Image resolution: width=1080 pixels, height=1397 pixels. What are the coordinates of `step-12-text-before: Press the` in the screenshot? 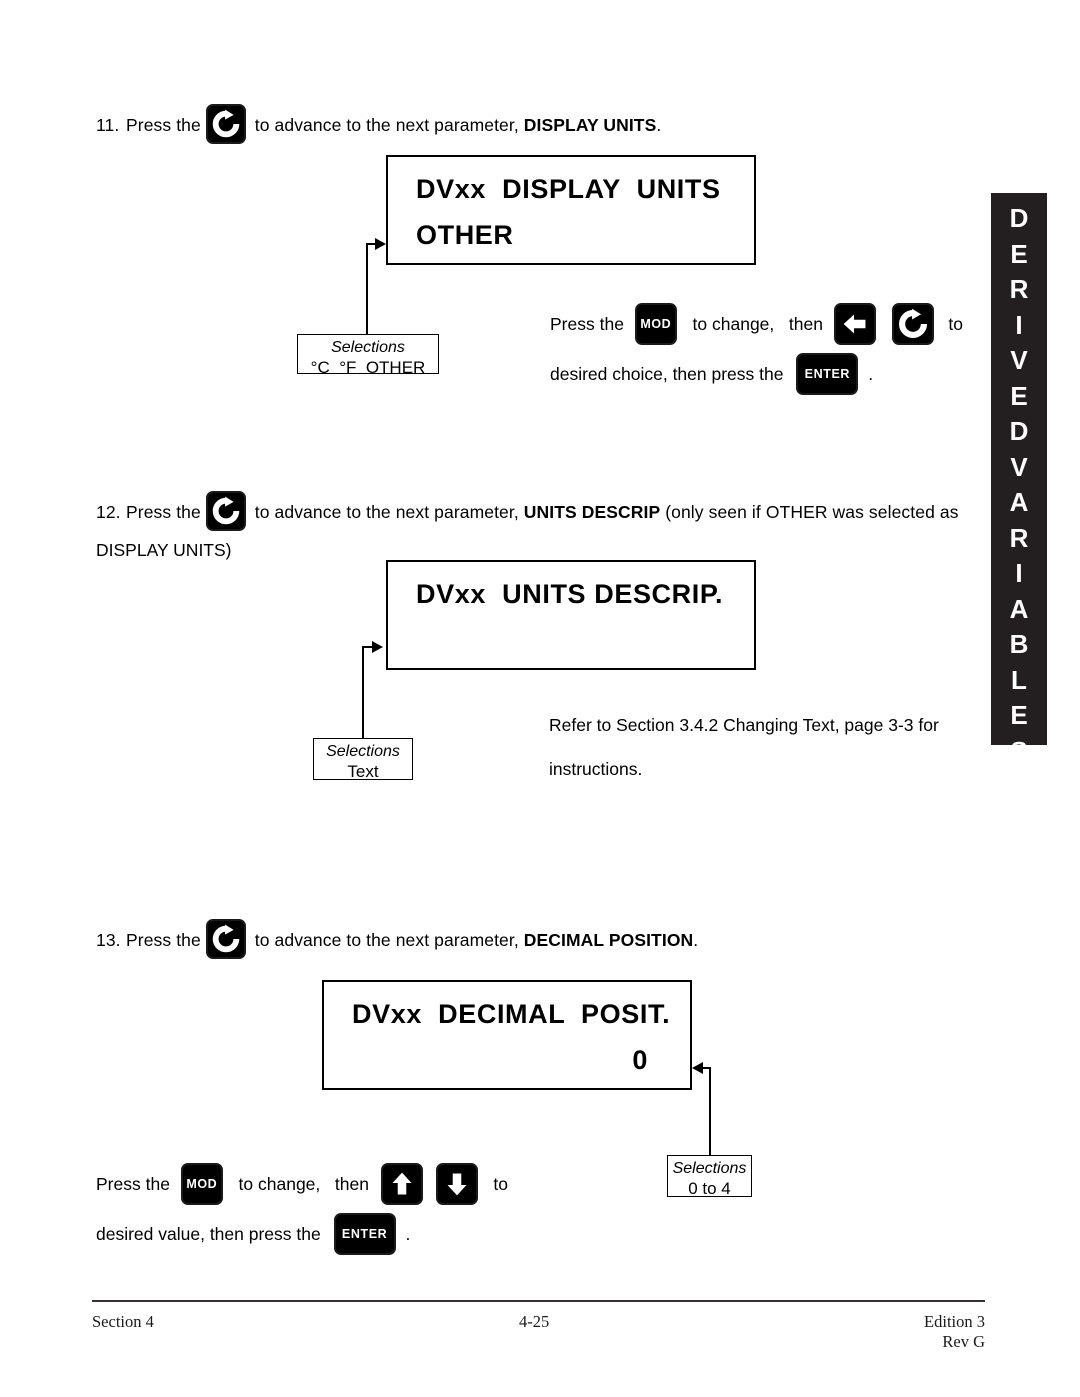 It's located at (163, 512).